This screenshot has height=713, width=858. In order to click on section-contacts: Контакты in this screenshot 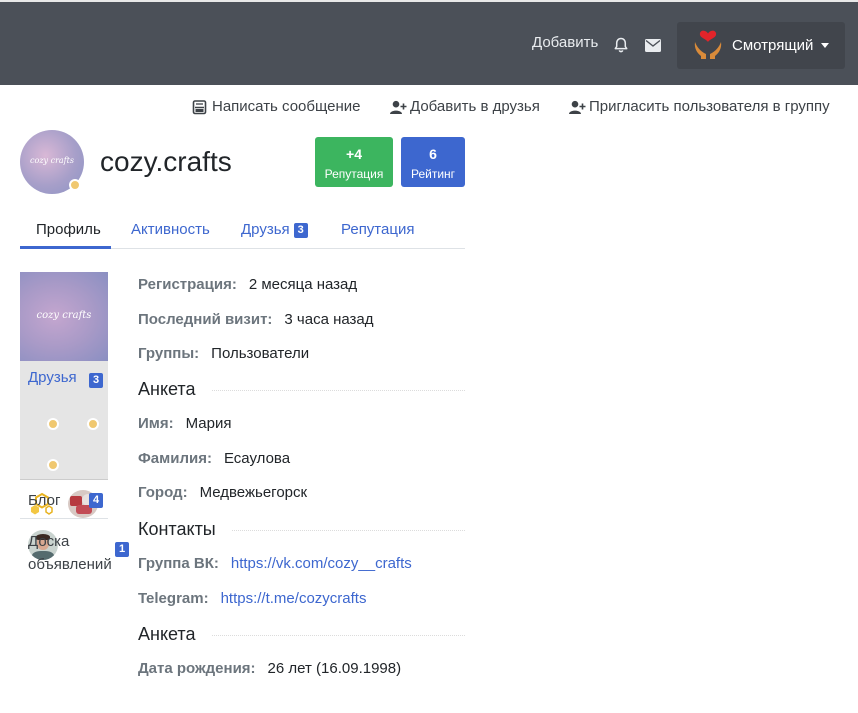, I will do `click(301, 530)`.